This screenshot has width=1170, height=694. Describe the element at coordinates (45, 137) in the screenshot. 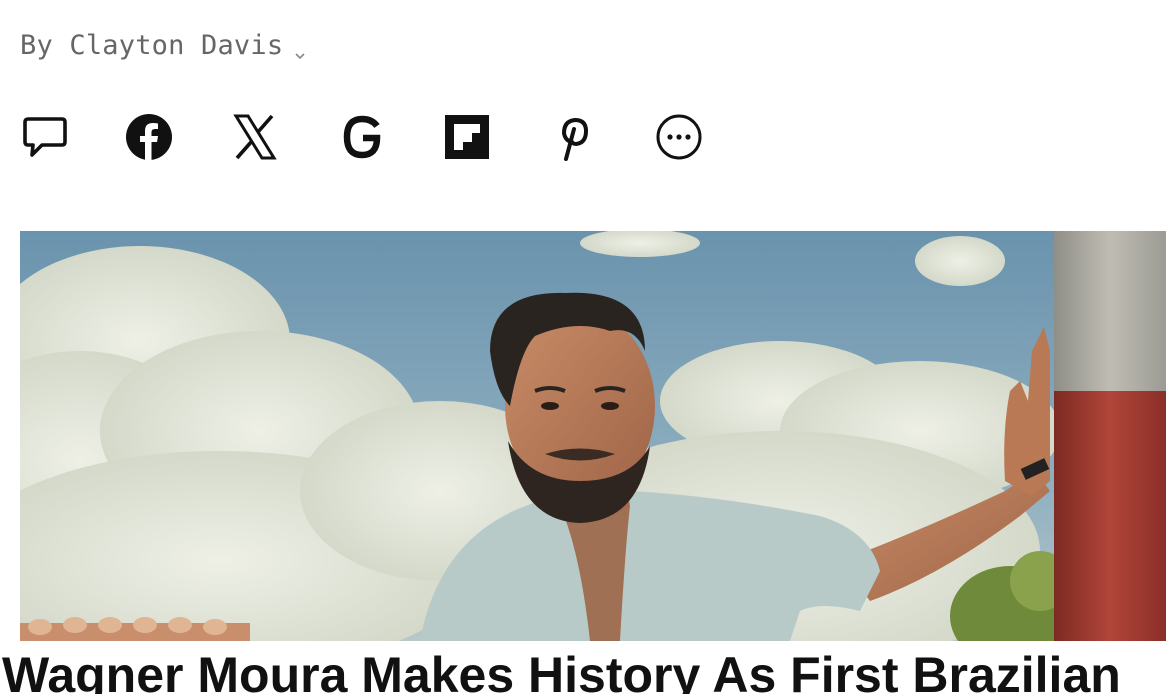

I see `comment-icon` at that location.